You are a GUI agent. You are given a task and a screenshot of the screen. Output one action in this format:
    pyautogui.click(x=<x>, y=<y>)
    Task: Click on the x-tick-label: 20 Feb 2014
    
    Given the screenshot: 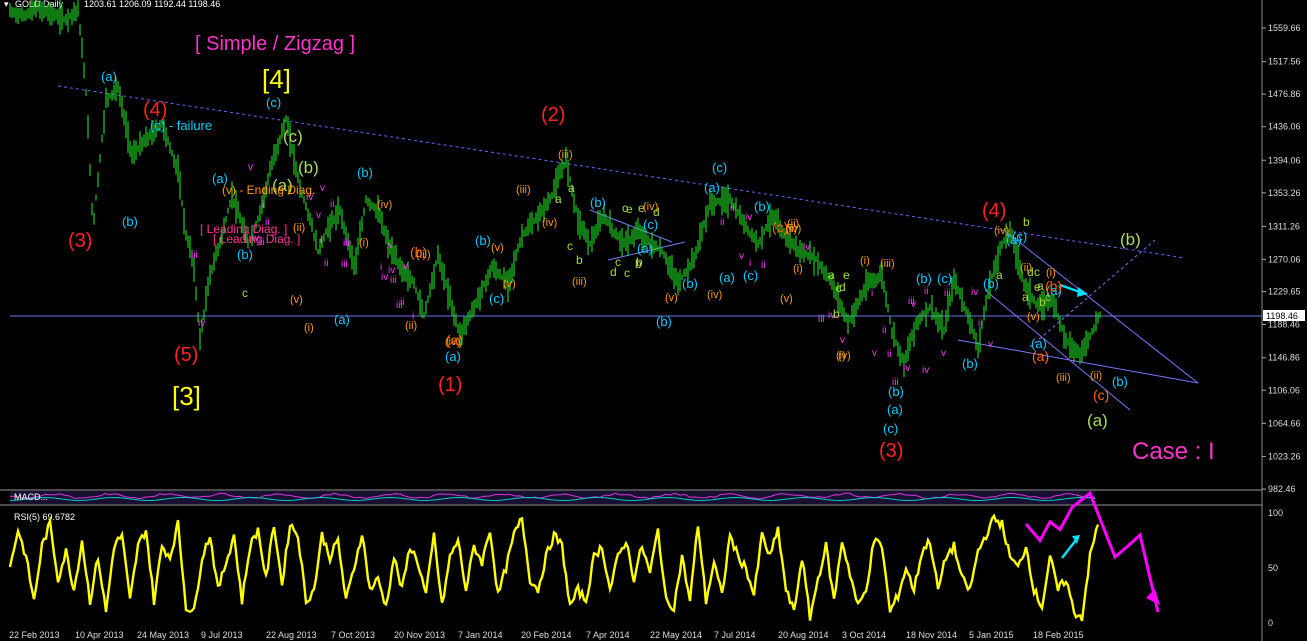 What is the action you would take?
    pyautogui.click(x=546, y=635)
    